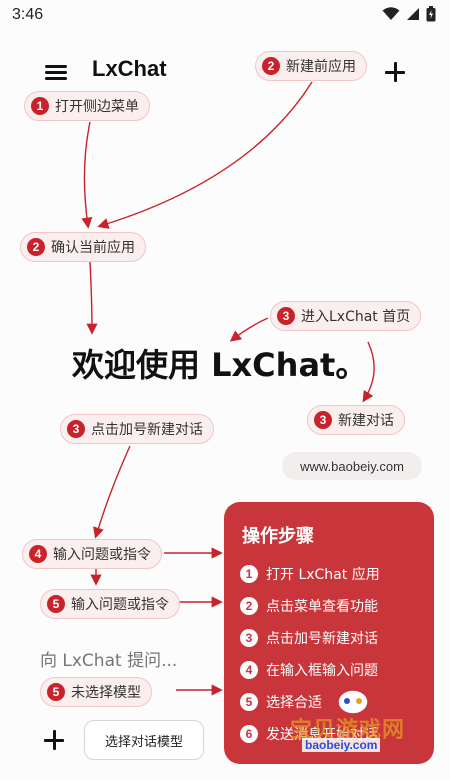 The width and height of the screenshot is (450, 780). I want to click on step-text: 打开 LxChat 应用, so click(323, 575).